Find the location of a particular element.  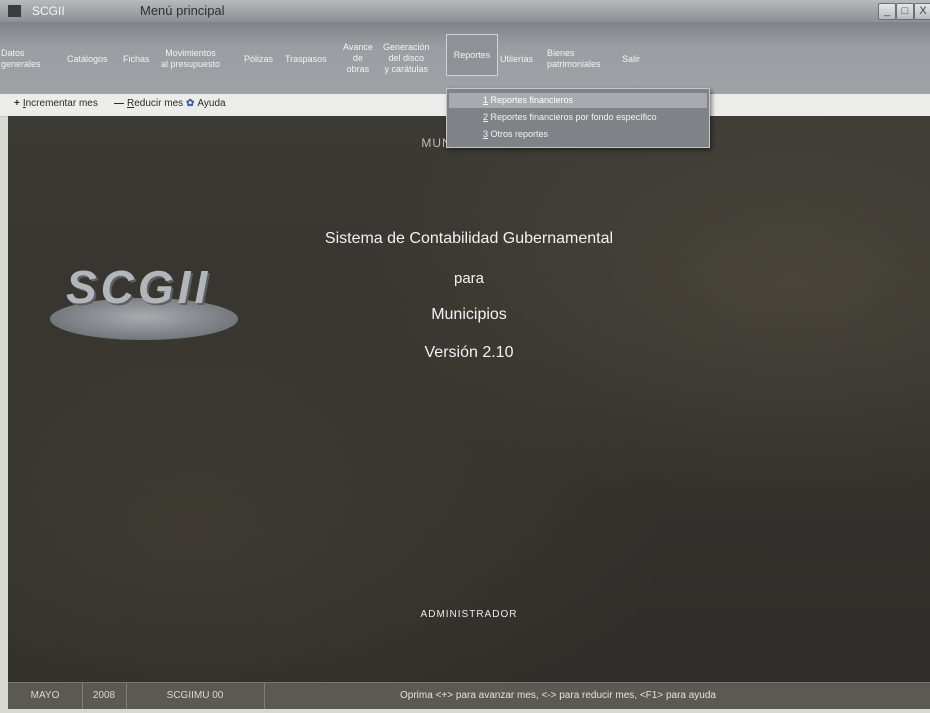

reducir-label: educir mes is located at coordinates (159, 103).